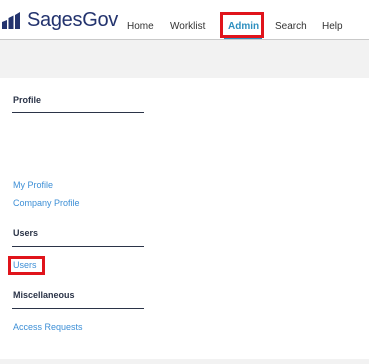  What do you see at coordinates (46, 203) in the screenshot?
I see `link-company-profile: Company Profile` at bounding box center [46, 203].